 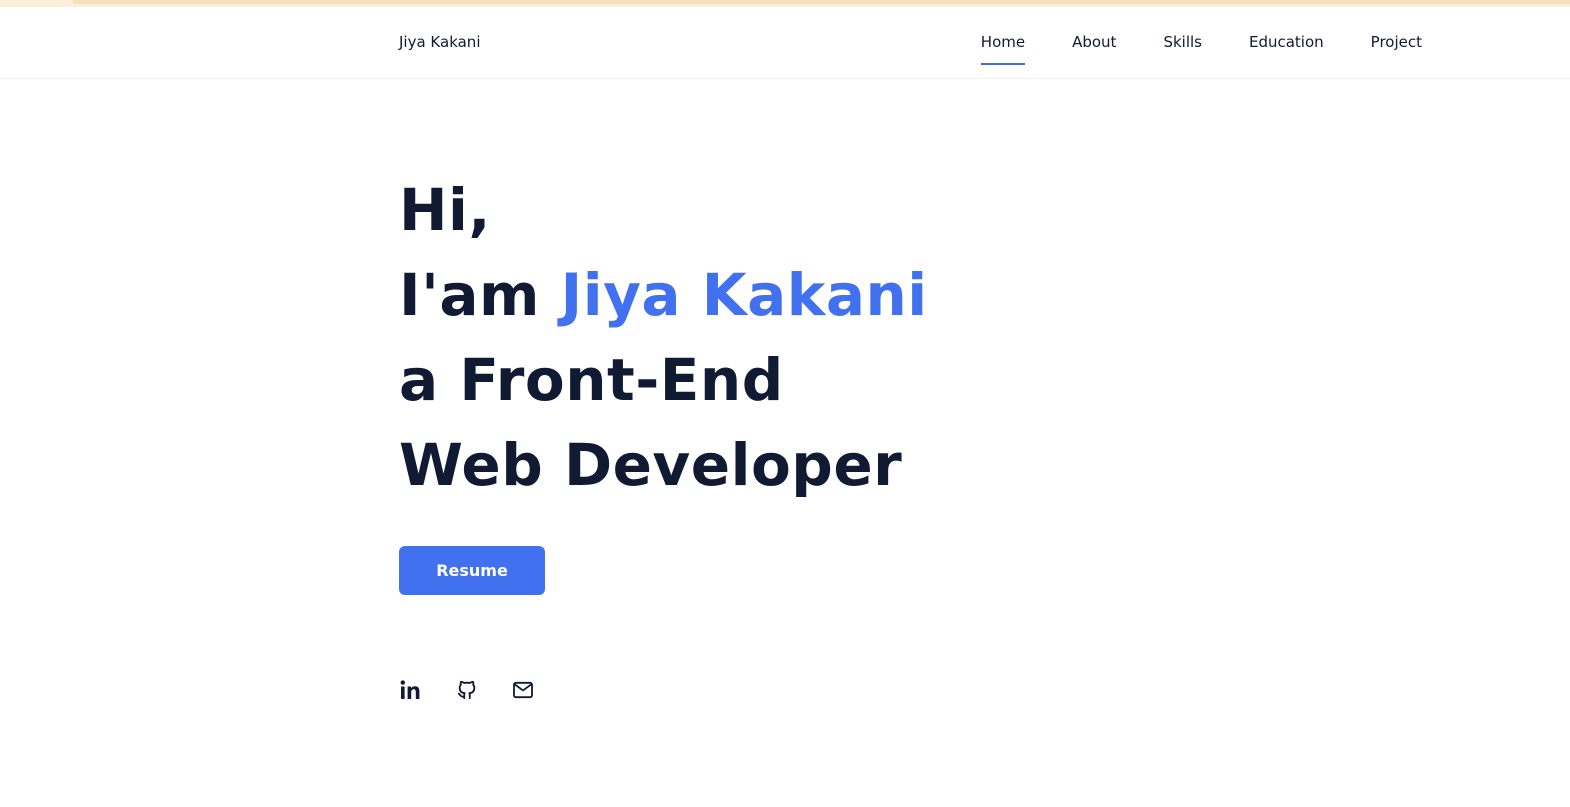 I want to click on browser-top-strip, so click(x=785, y=3).